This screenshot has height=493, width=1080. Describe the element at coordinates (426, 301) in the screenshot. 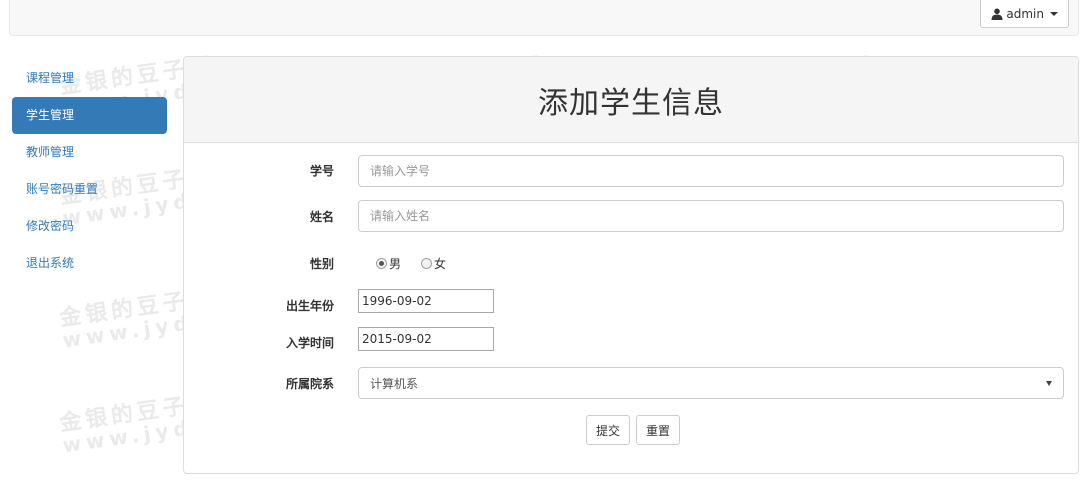

I see `birth-year-input` at that location.